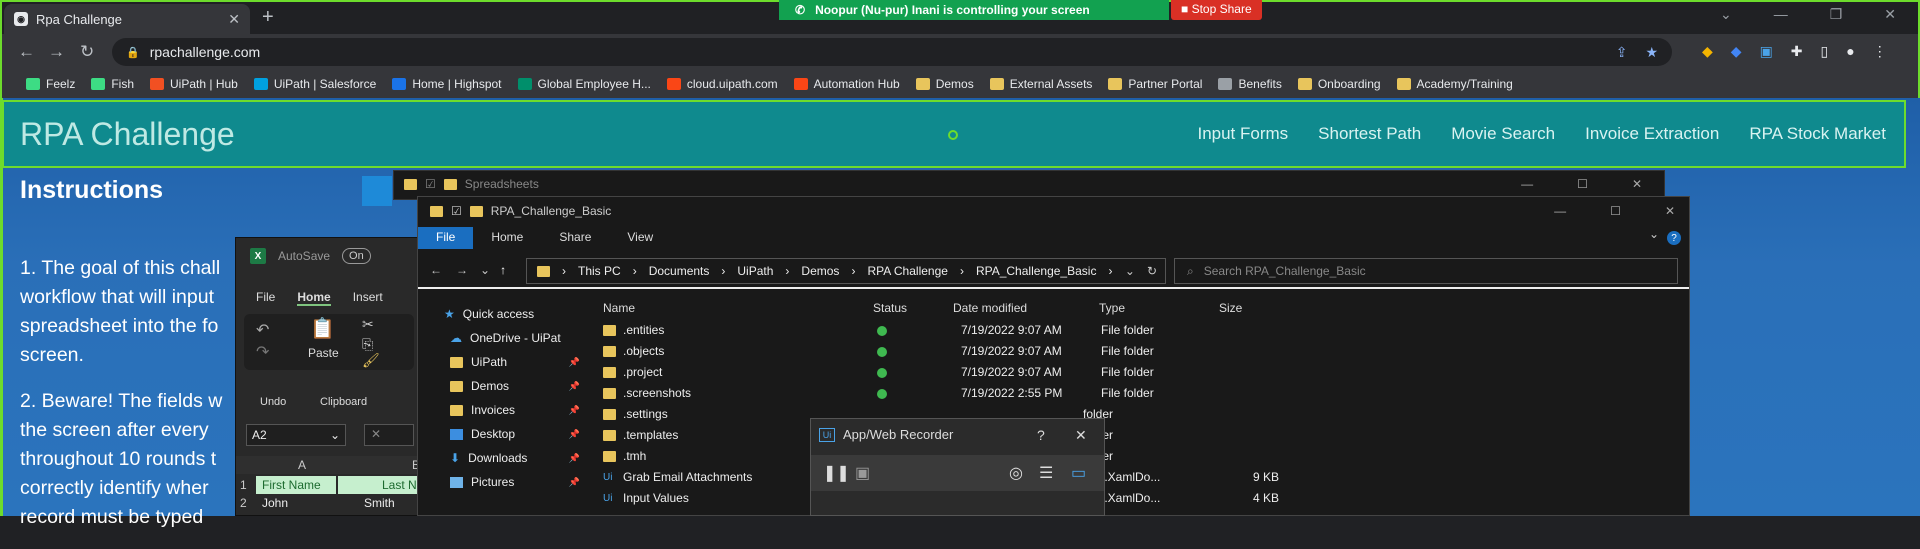 The width and height of the screenshot is (1920, 549). What do you see at coordinates (462, 270) in the screenshot?
I see `forward-arrow-icon: →` at bounding box center [462, 270].